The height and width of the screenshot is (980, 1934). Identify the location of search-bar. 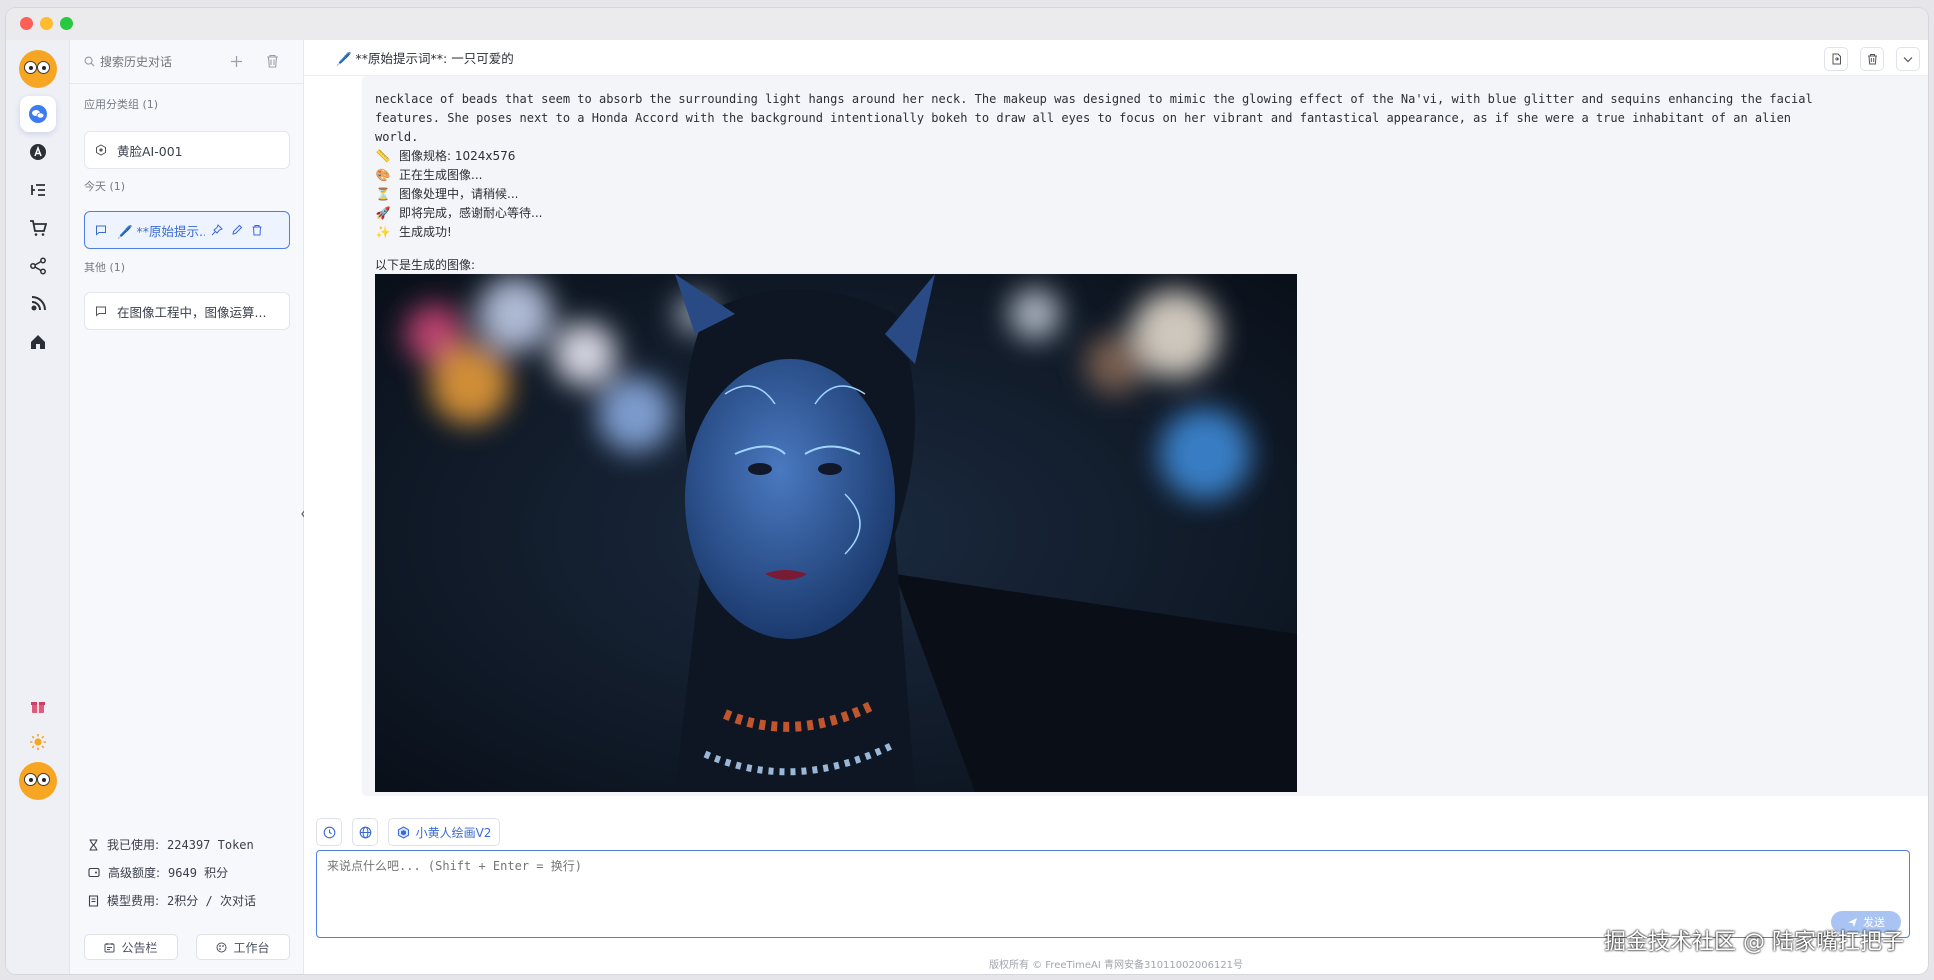
(187, 62).